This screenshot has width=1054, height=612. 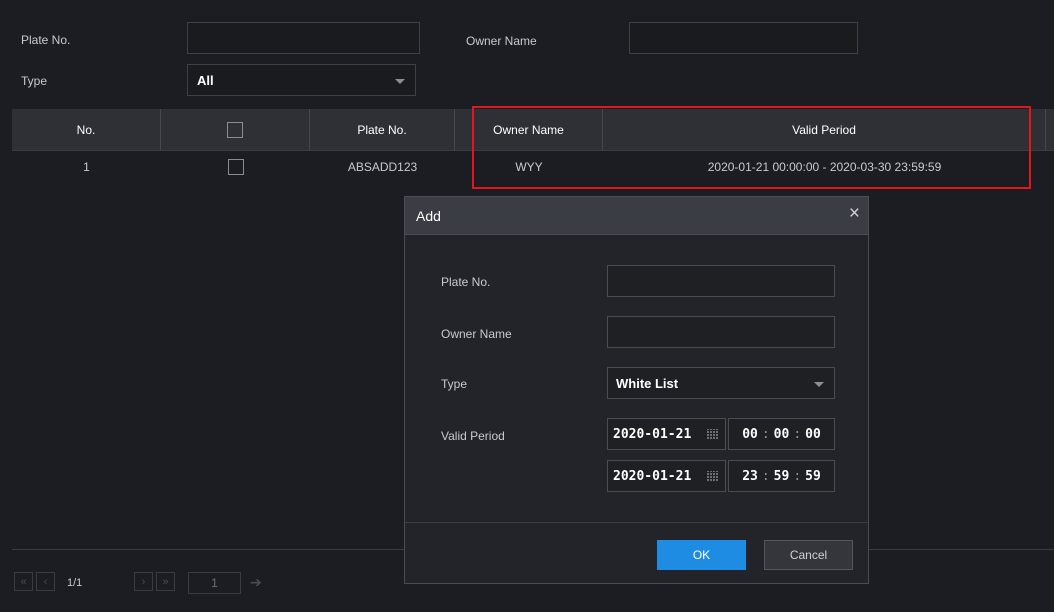 I want to click on filter-type-value: All, so click(x=205, y=80).